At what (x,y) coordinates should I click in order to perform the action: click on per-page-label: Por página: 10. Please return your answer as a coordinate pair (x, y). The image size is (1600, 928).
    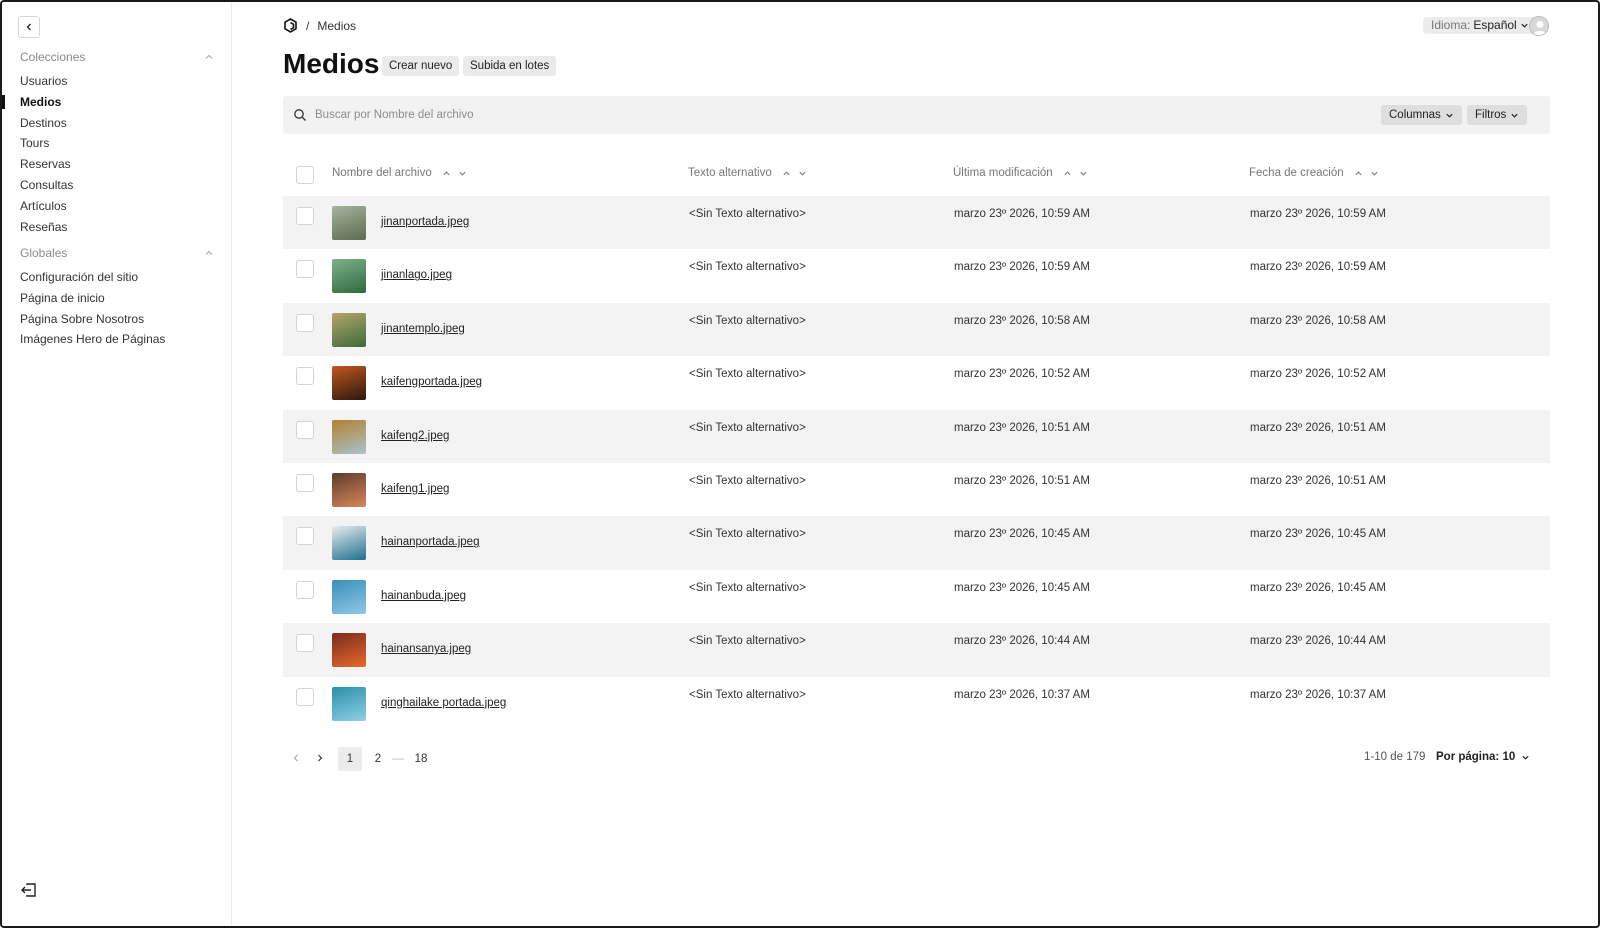
    Looking at the image, I should click on (1476, 757).